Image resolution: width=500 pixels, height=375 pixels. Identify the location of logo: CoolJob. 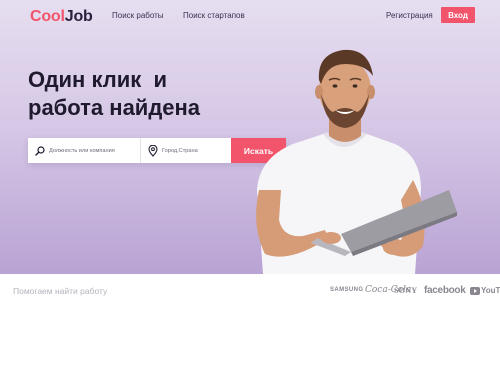
(61, 17).